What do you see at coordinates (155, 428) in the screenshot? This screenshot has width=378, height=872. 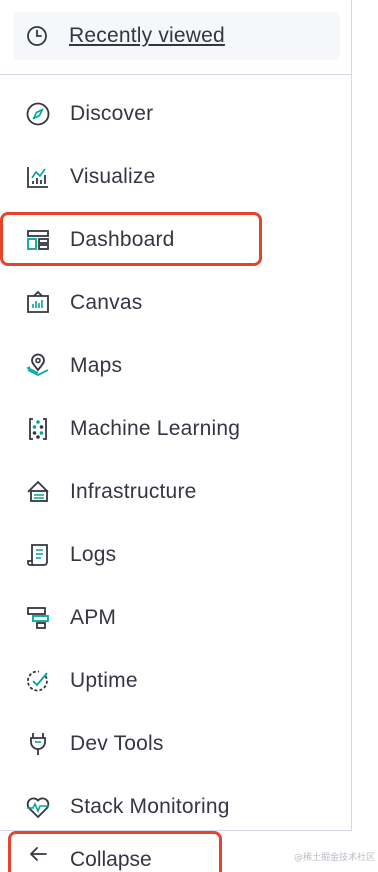 I see `nav-label: Machine Learning` at bounding box center [155, 428].